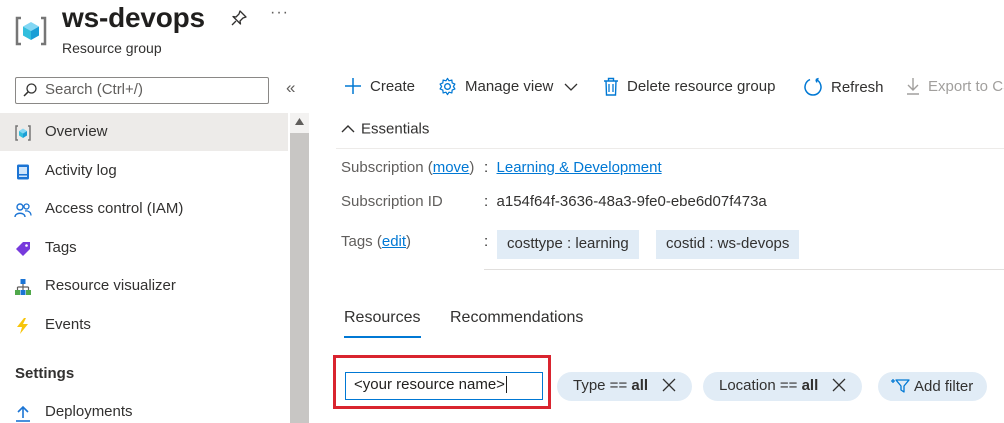  What do you see at coordinates (447, 86) in the screenshot?
I see `gear-icon` at bounding box center [447, 86].